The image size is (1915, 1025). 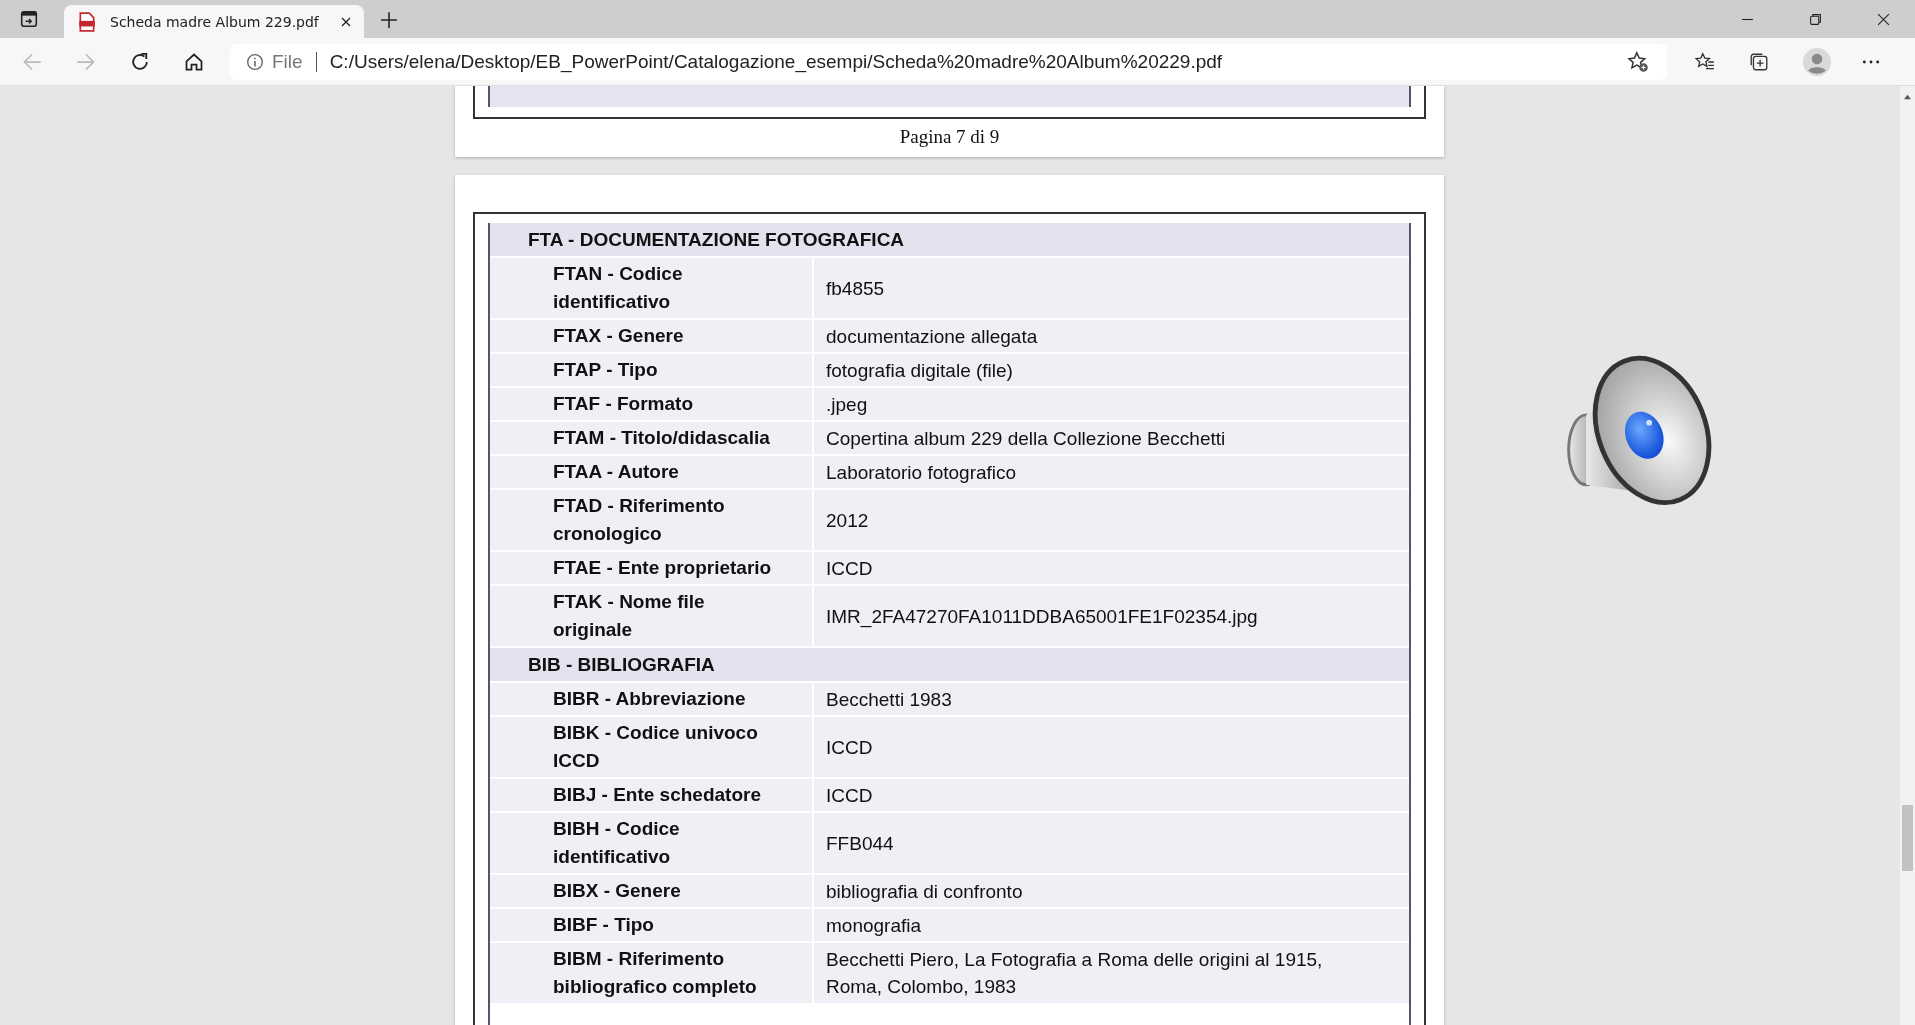 I want to click on profile-avatar-icon, so click(x=1817, y=61).